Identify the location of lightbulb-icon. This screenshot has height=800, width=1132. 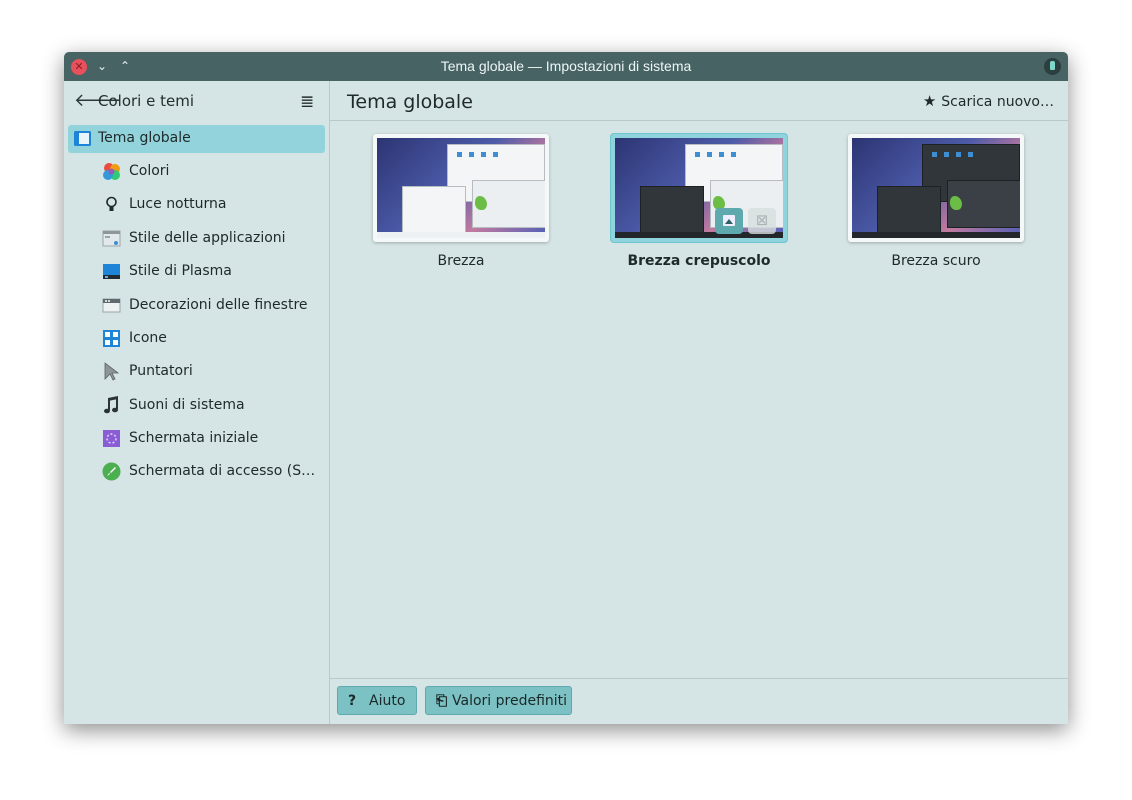
(111, 204).